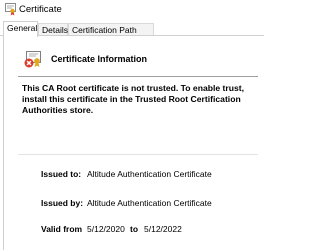 This screenshot has height=250, width=320. I want to click on issued-by-label: Issued by:, so click(62, 203).